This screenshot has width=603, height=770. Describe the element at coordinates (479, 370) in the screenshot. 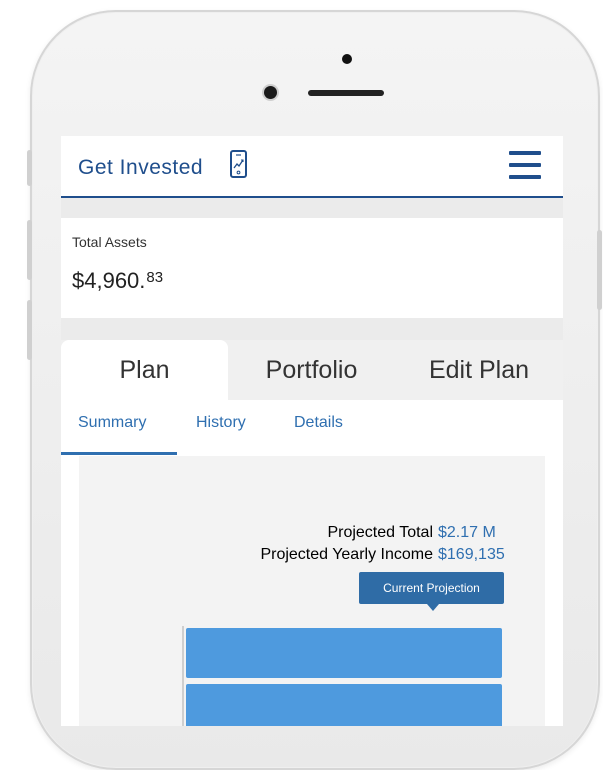

I see `tab-edit-plan: Edit Plan` at that location.